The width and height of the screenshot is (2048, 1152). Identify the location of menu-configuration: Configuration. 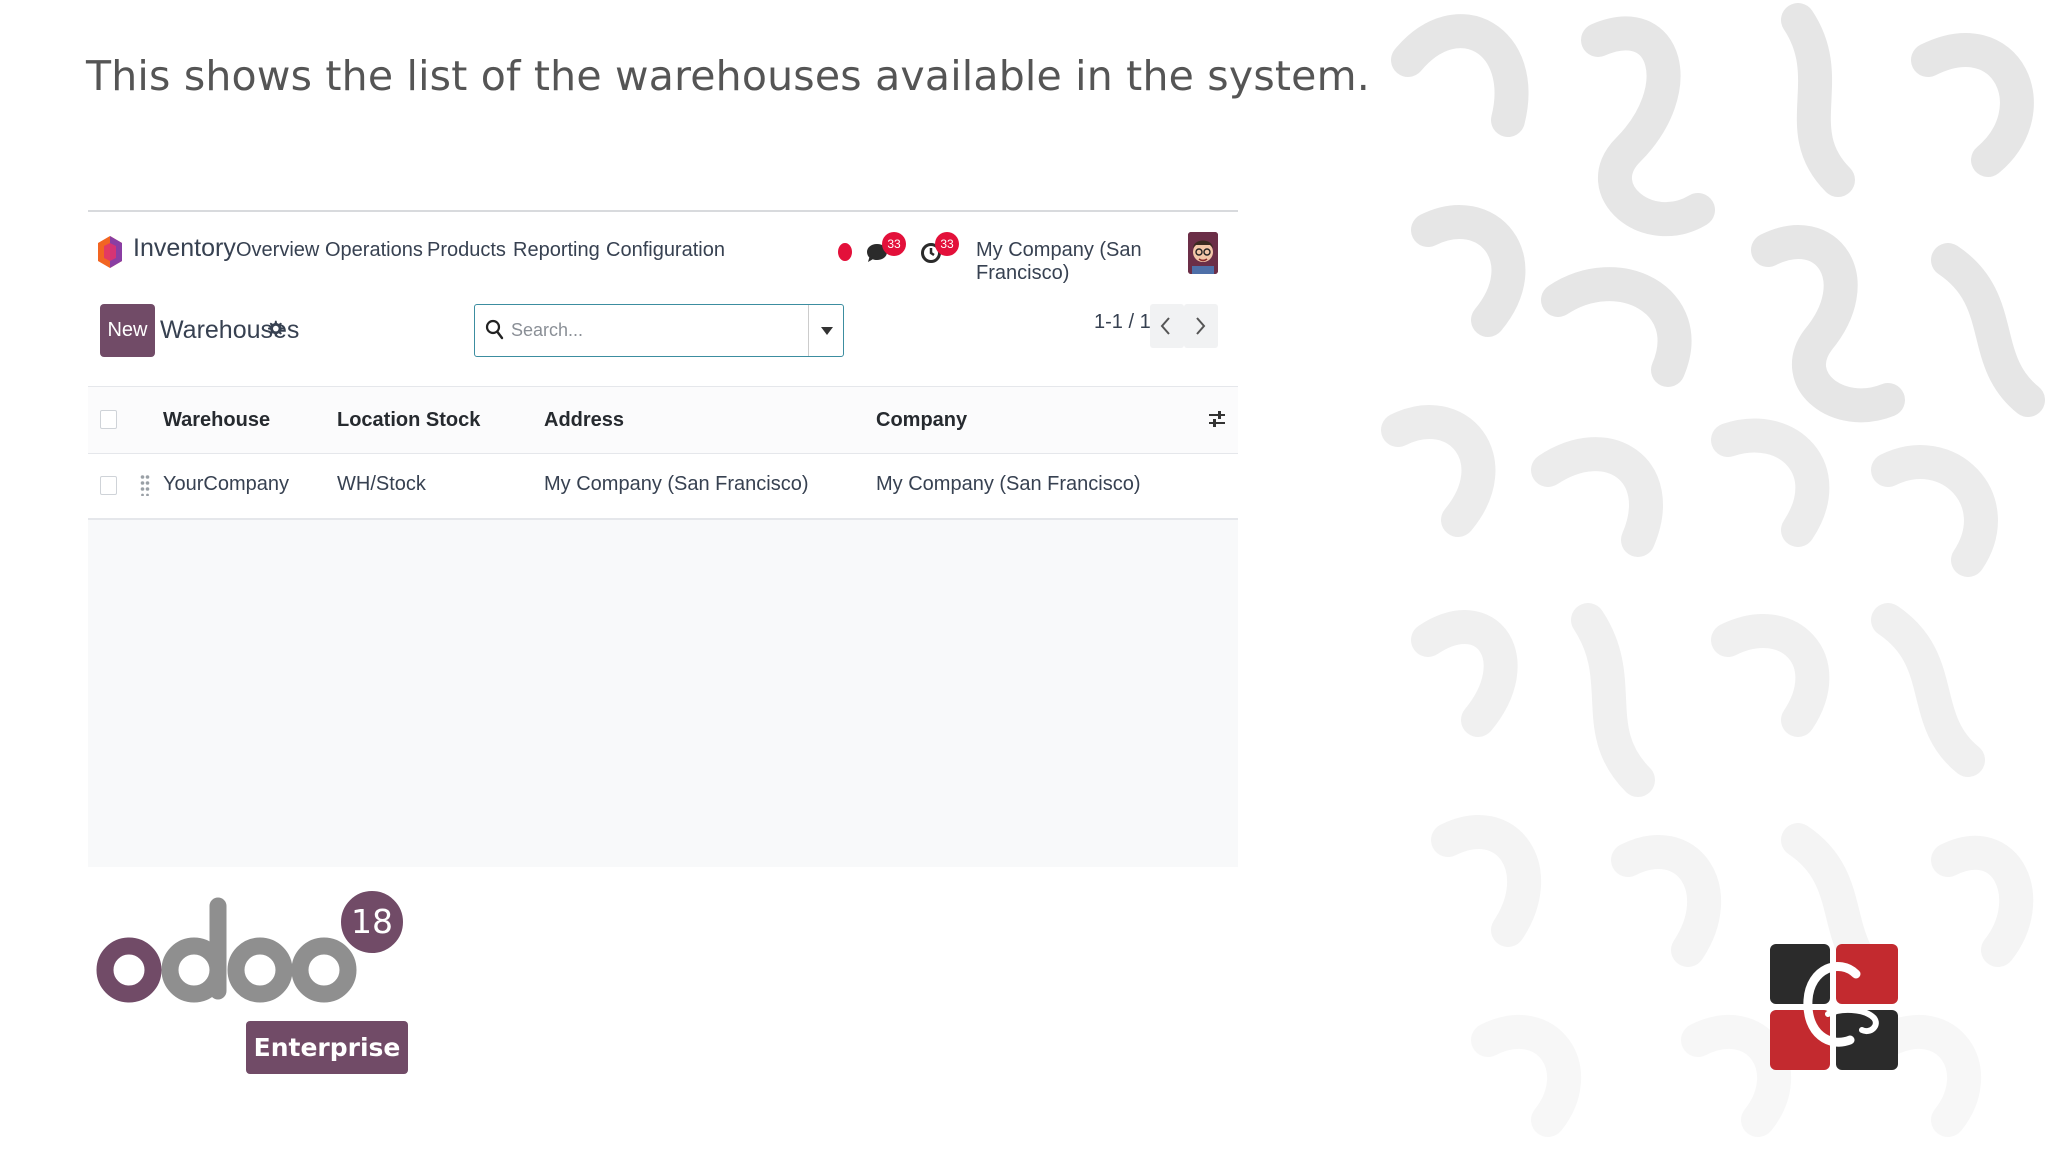
(665, 250).